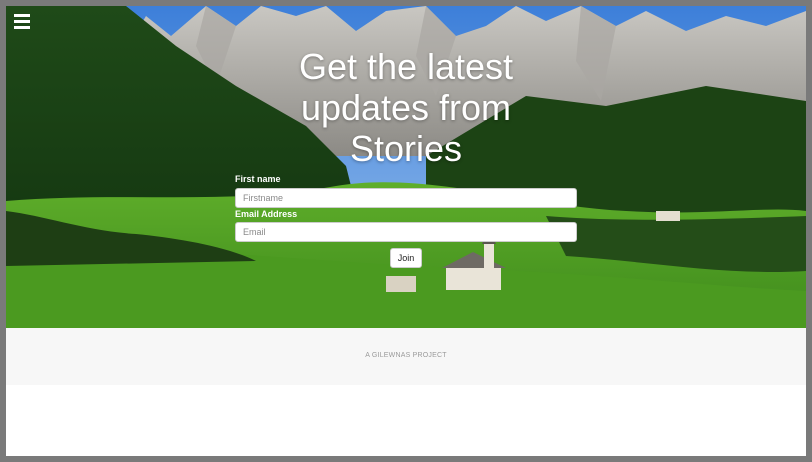 Image resolution: width=812 pixels, height=462 pixels. Describe the element at coordinates (22, 22) in the screenshot. I see `hamburger-menu-icon` at that location.